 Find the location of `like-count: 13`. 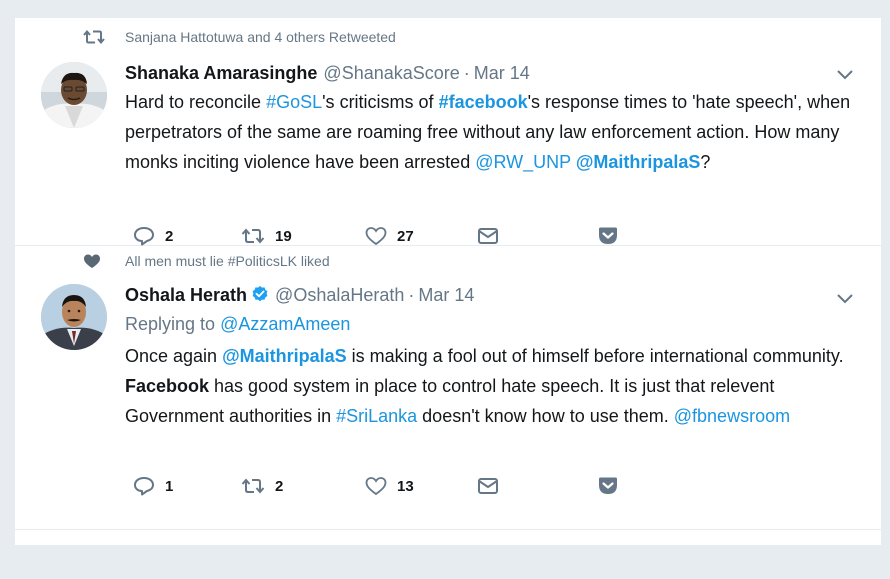

like-count: 13 is located at coordinates (405, 486).